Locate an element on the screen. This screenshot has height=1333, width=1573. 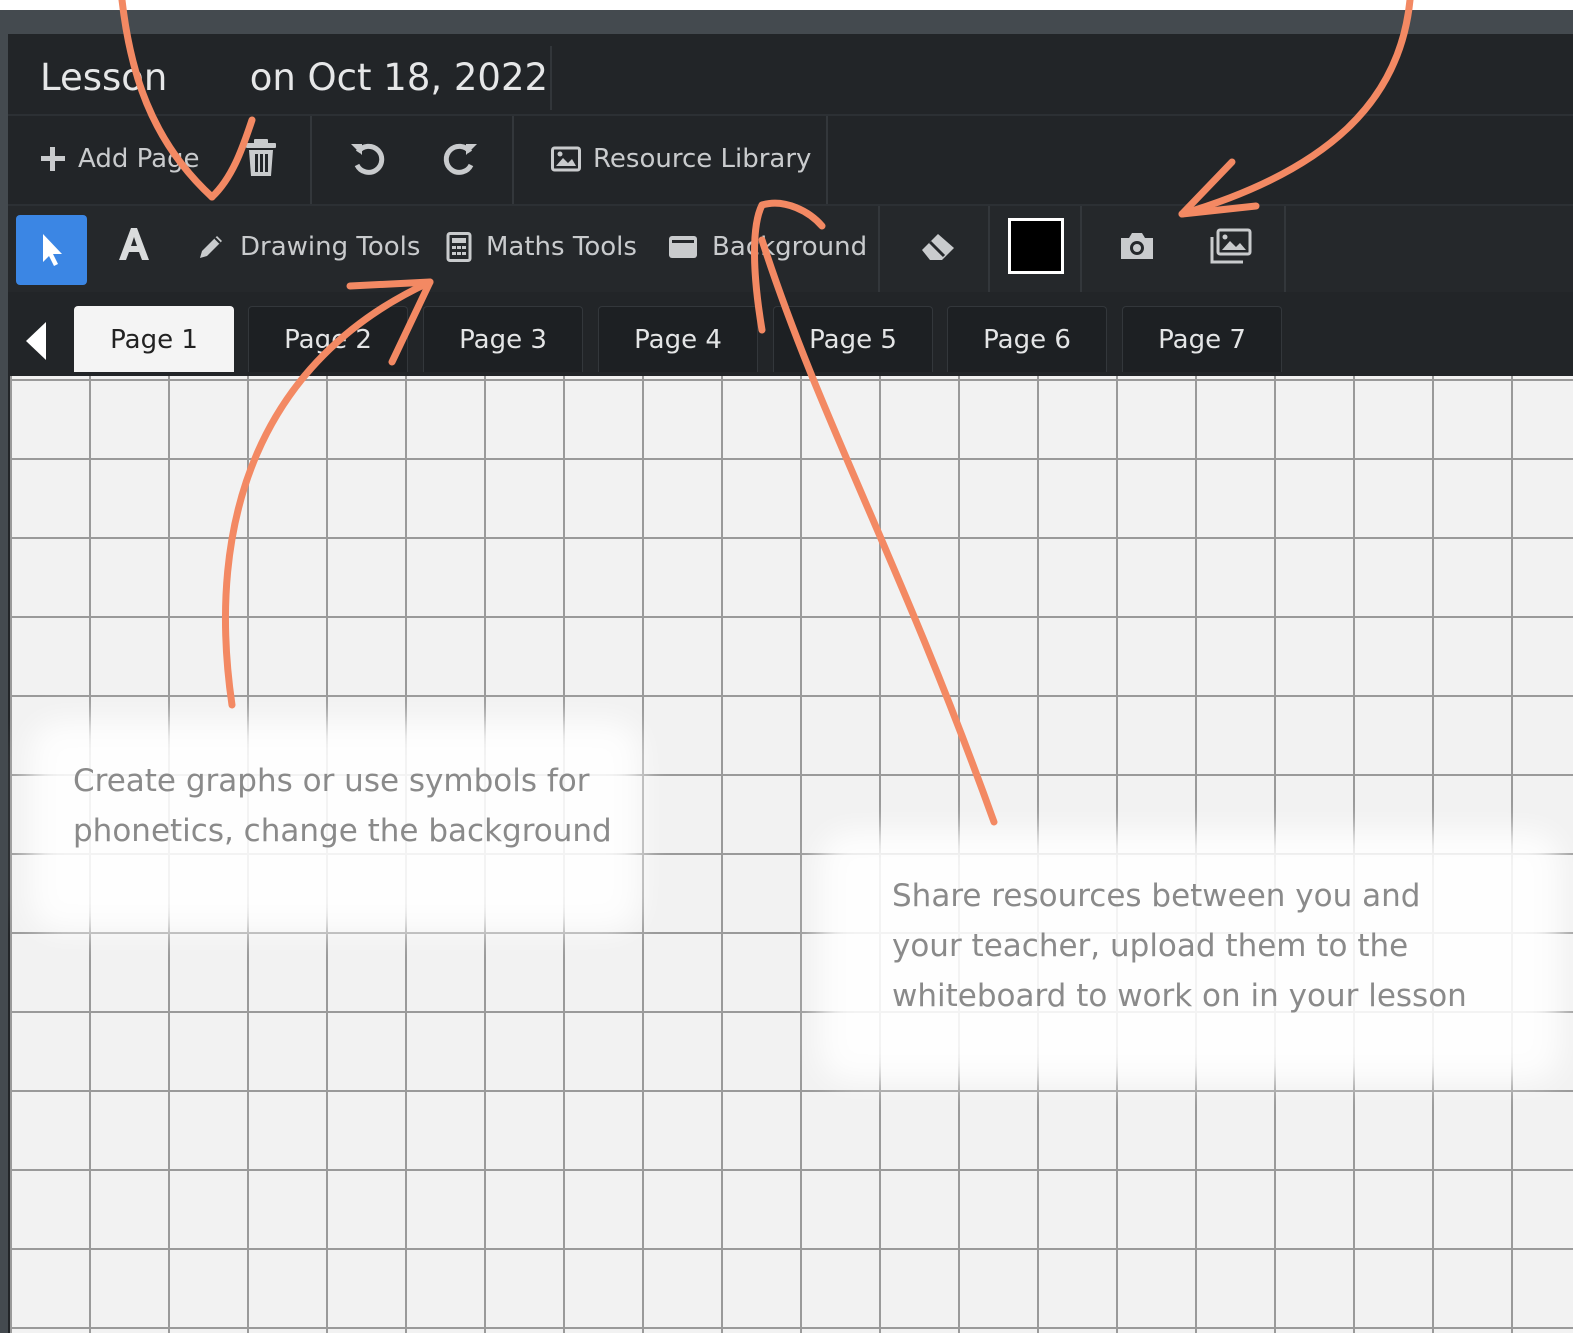
tab-page-7: Page 7 is located at coordinates (1202, 339).